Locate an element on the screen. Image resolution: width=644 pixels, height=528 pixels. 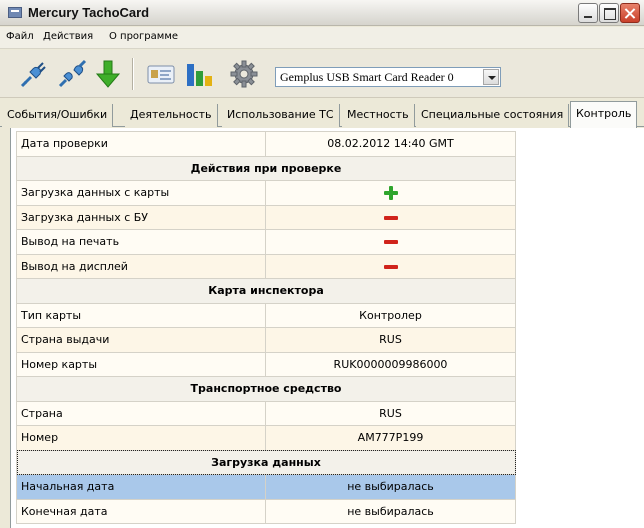
menu-about: О программе is located at coordinates (143, 36).